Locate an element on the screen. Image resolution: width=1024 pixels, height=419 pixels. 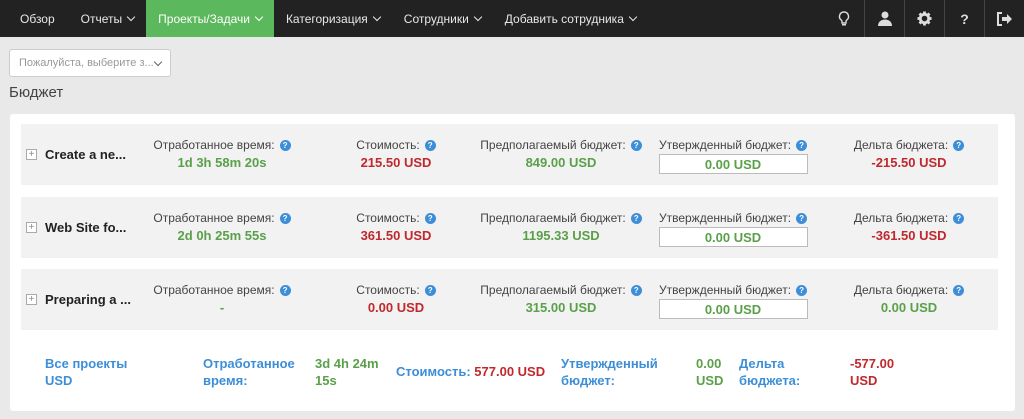
navbar-icons: ? is located at coordinates (924, 18).